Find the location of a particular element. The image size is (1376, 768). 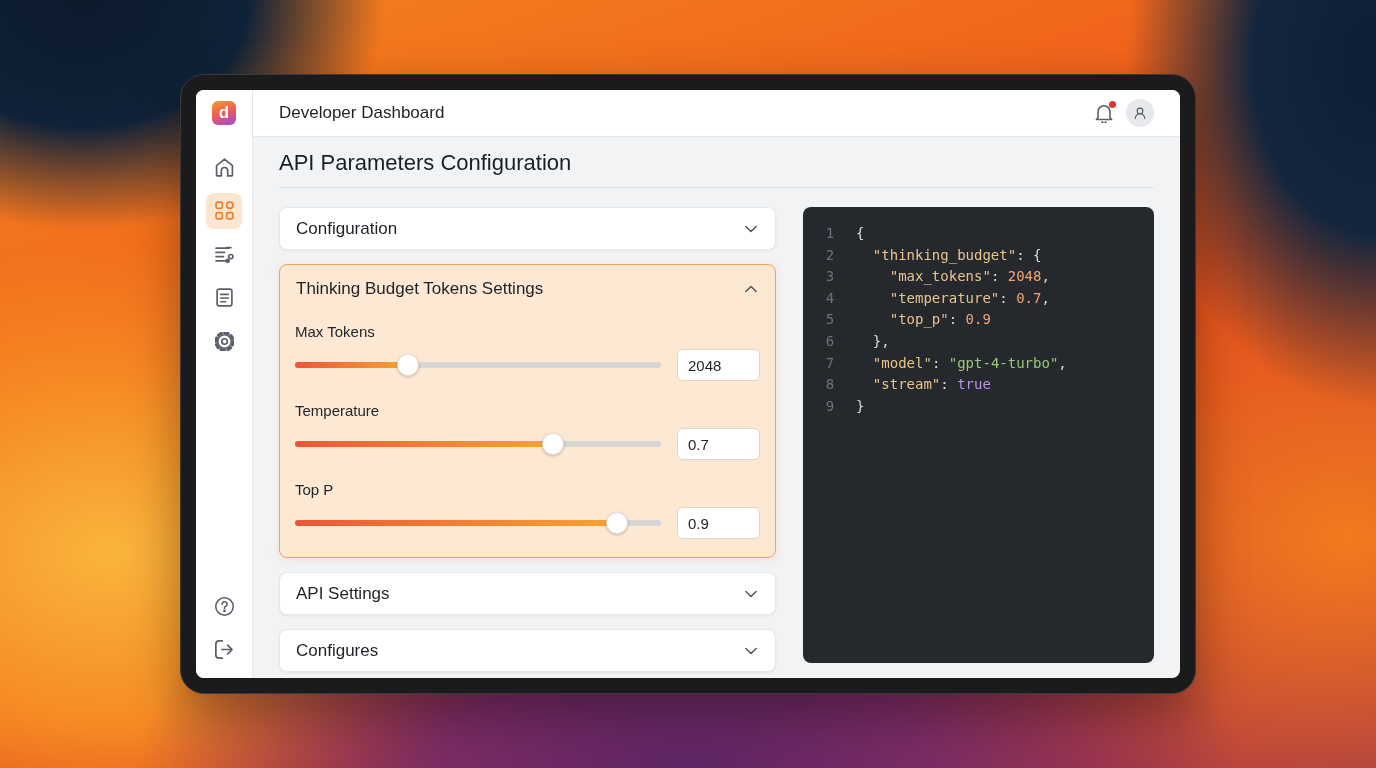

line-number: 3 is located at coordinates (830, 277).